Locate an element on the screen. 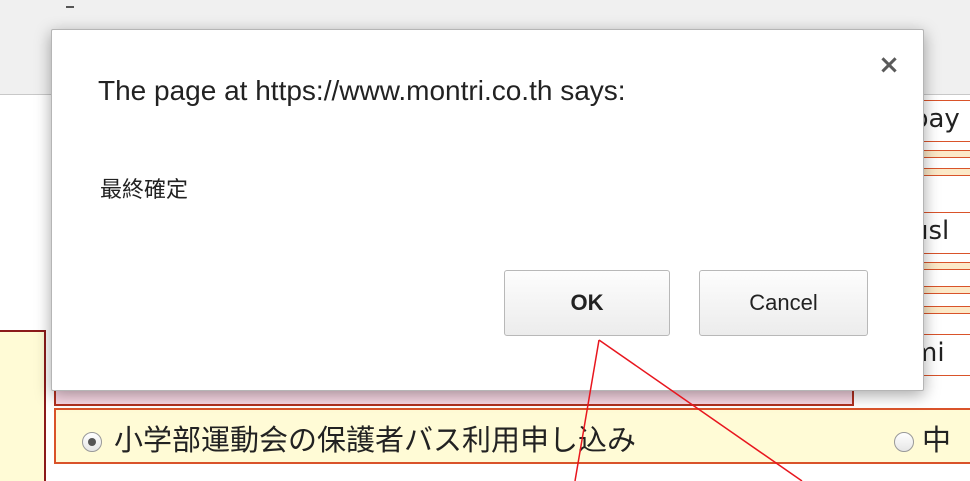 The height and width of the screenshot is (481, 970). dialog-message: 最終確定 is located at coordinates (144, 190).